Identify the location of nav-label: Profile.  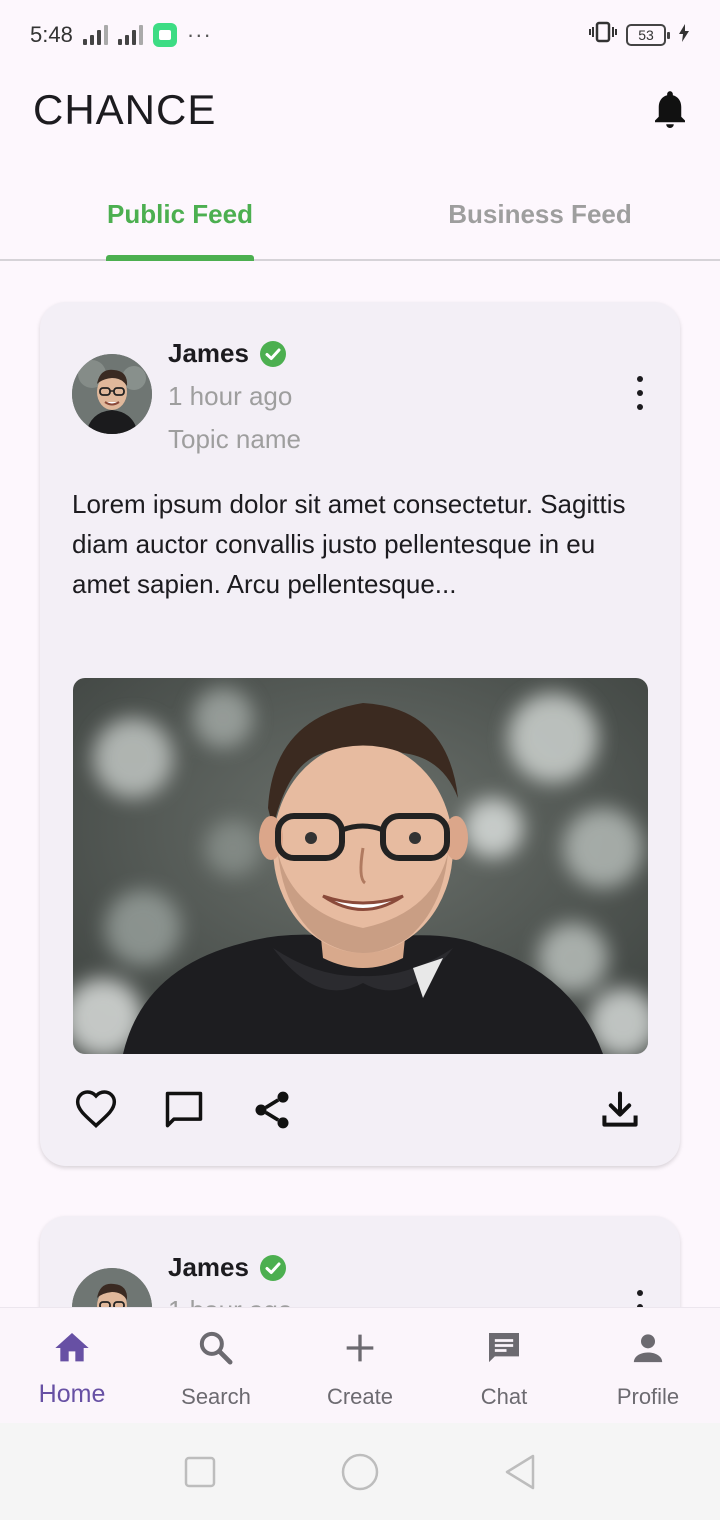
(648, 1396).